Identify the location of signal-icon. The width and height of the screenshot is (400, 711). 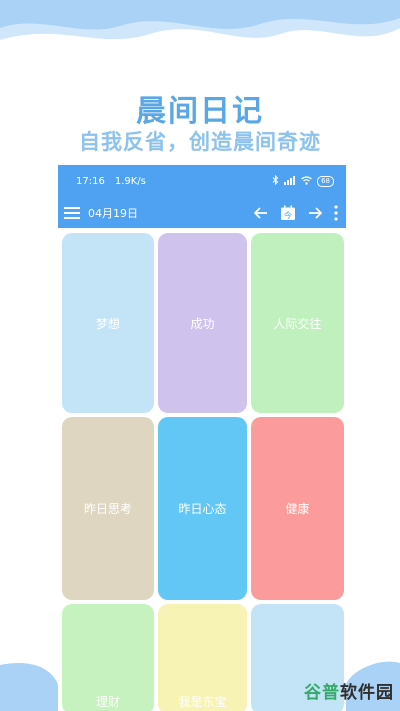
(290, 181).